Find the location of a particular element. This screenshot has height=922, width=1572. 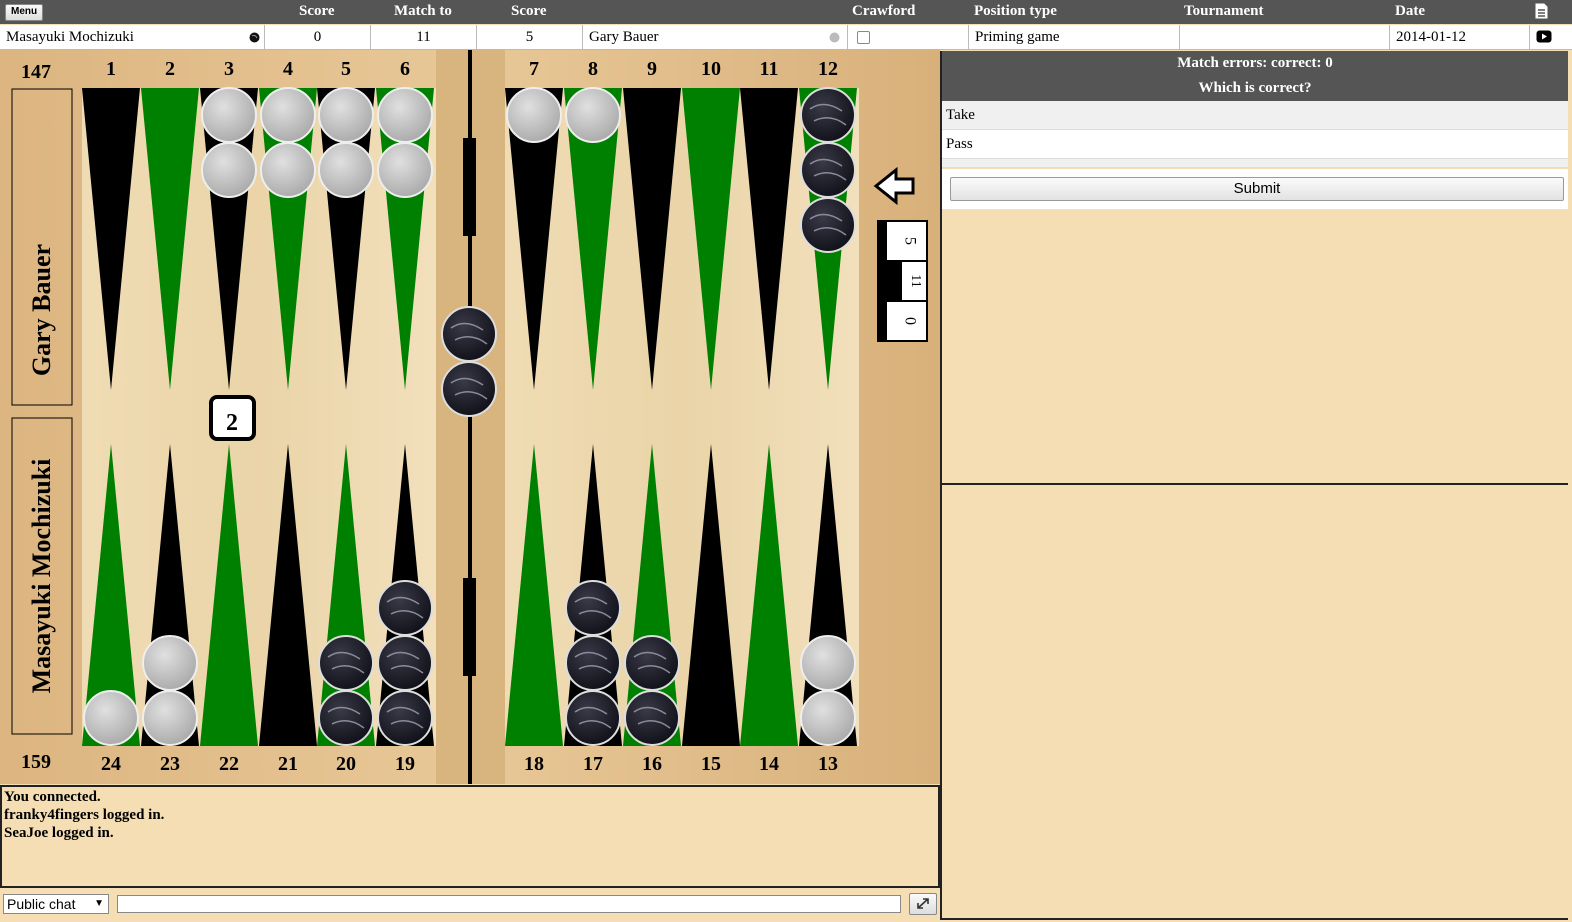

point-label: 14 is located at coordinates (769, 764).